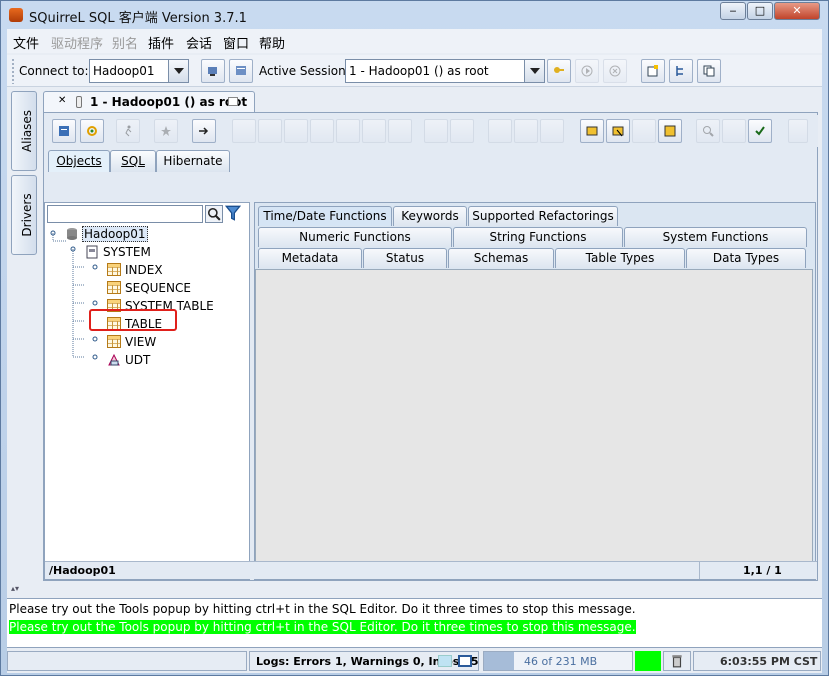 This screenshot has width=829, height=676. I want to click on garbage-collect-button, so click(677, 661).